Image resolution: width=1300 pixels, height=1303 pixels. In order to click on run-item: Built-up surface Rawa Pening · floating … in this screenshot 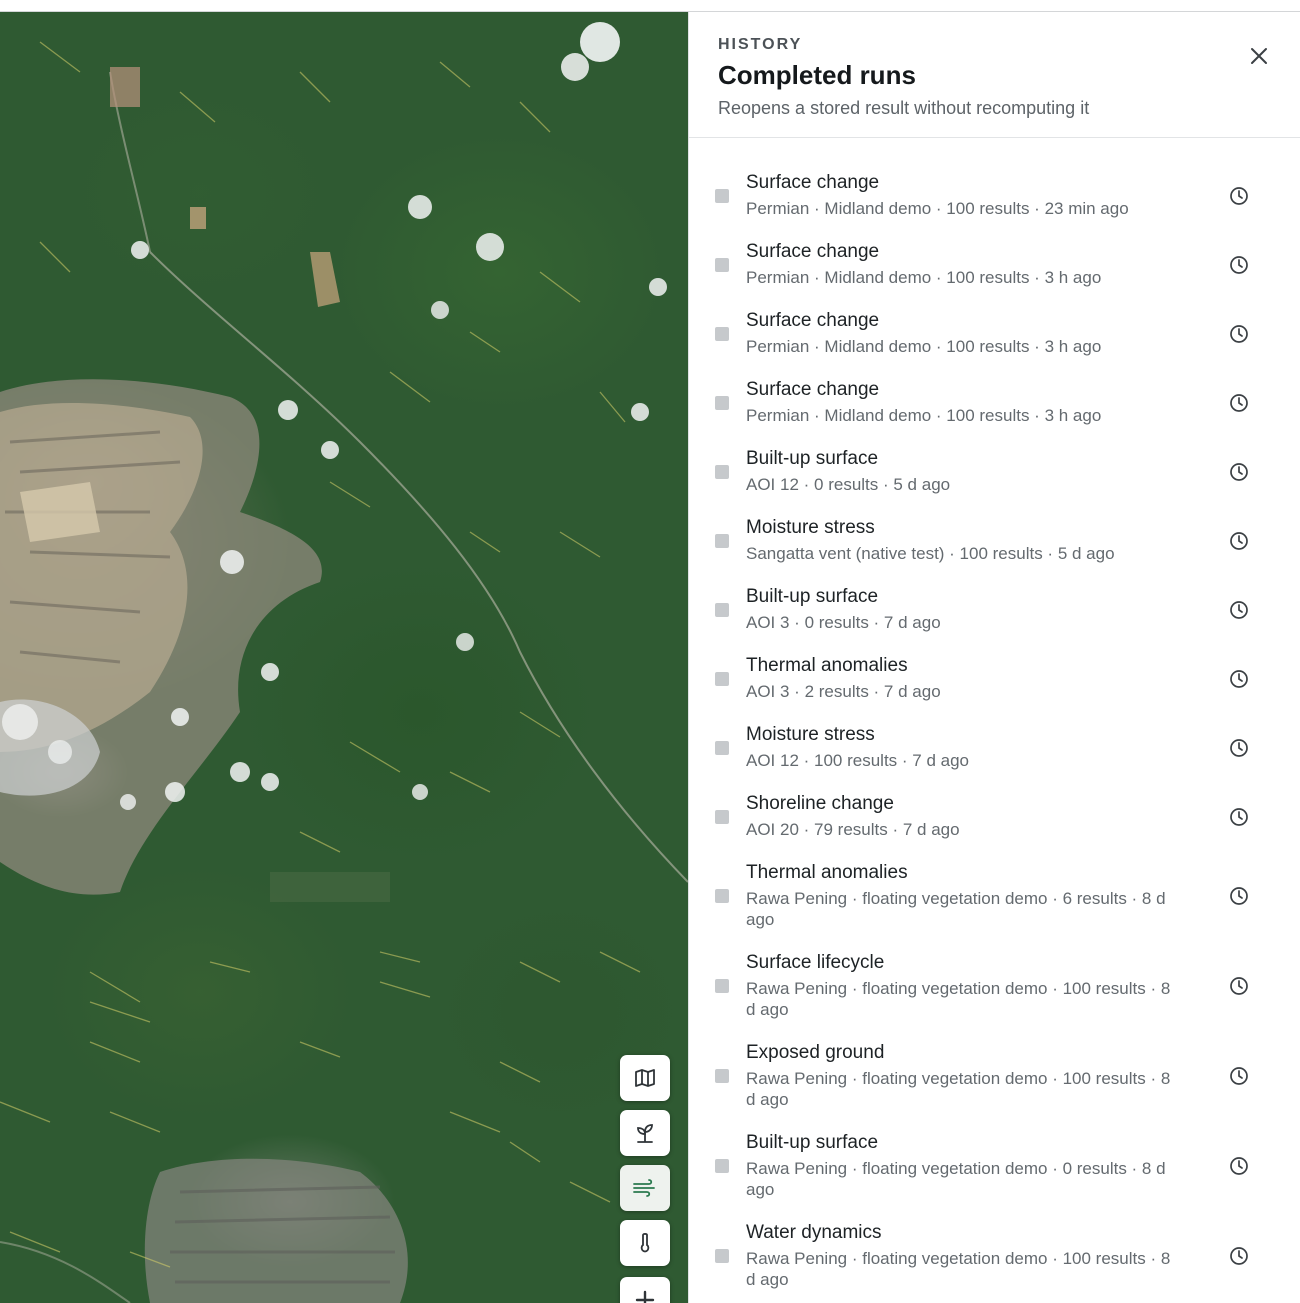, I will do `click(994, 1177)`.